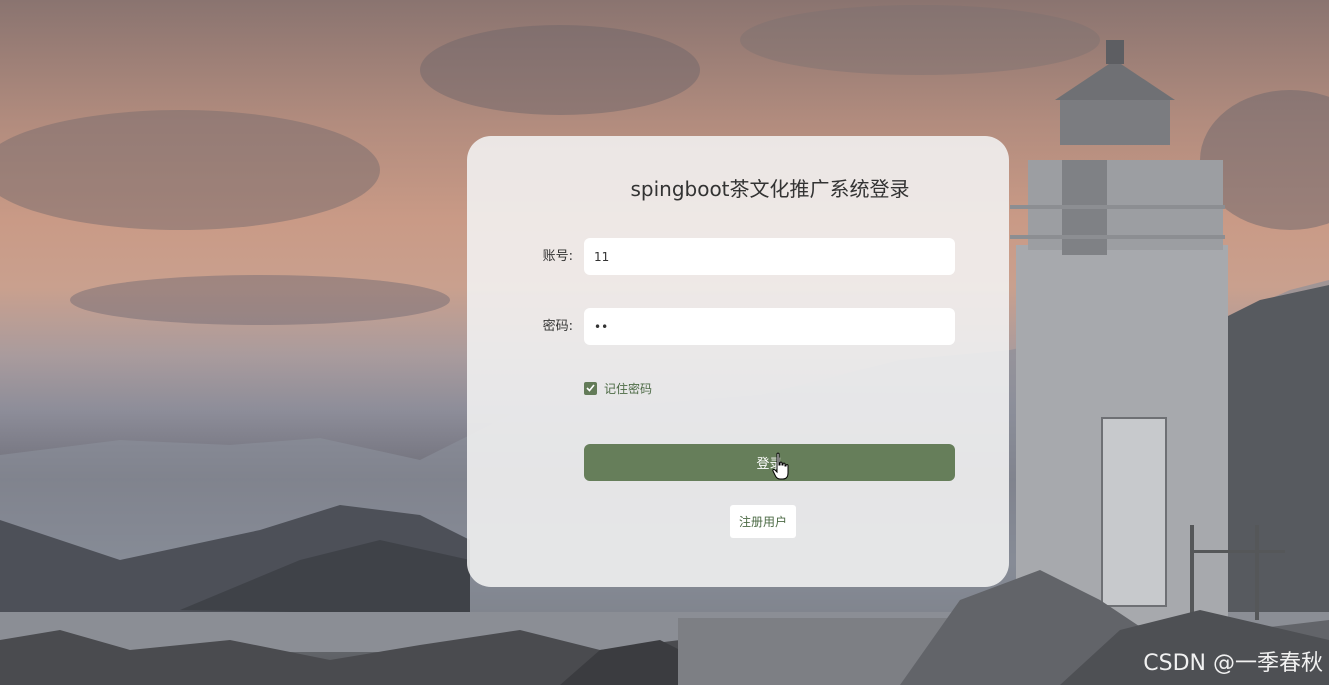  I want to click on account-row: 账号:, so click(738, 256).